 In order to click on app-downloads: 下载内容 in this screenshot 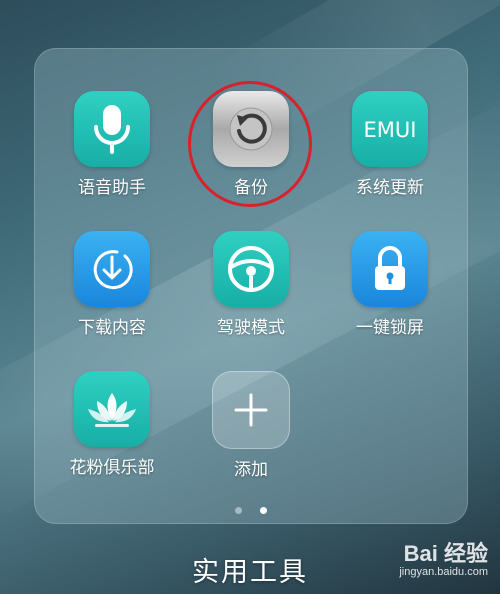, I will do `click(112, 285)`.